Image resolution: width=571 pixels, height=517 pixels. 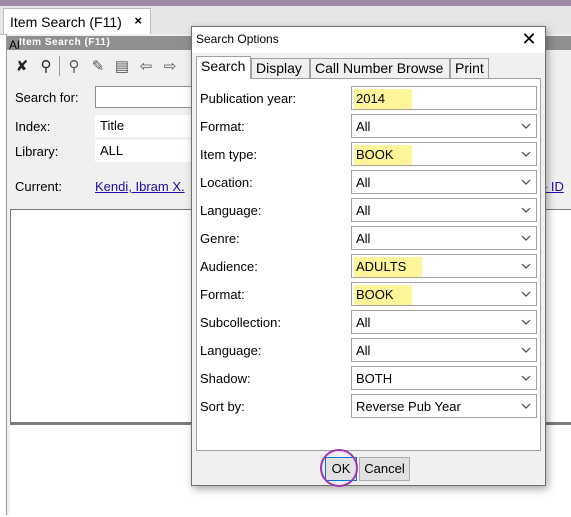 What do you see at coordinates (150, 126) in the screenshot?
I see `index-select: Title` at bounding box center [150, 126].